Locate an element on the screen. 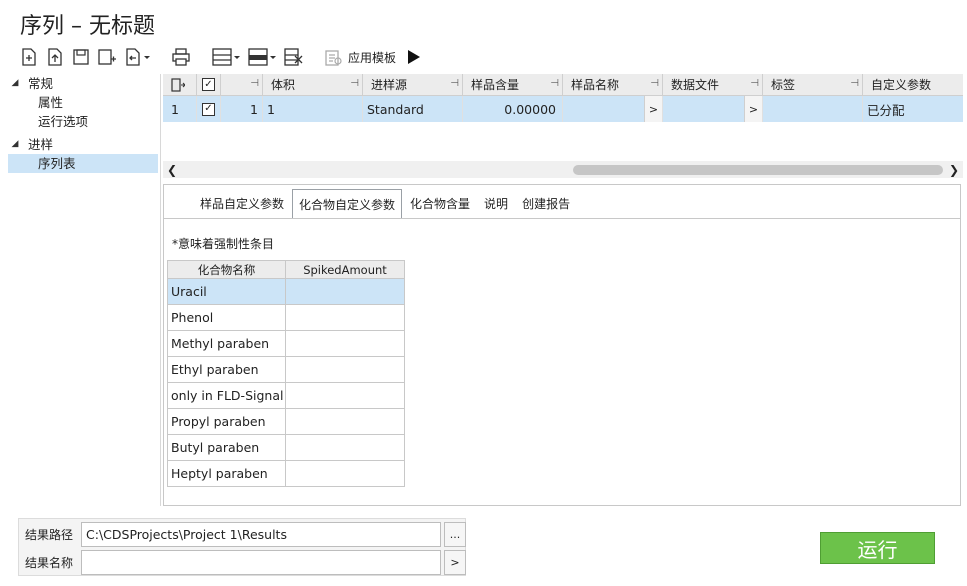 This screenshot has width=967, height=586. table-row: only in FLD-Signal is located at coordinates (286, 396).